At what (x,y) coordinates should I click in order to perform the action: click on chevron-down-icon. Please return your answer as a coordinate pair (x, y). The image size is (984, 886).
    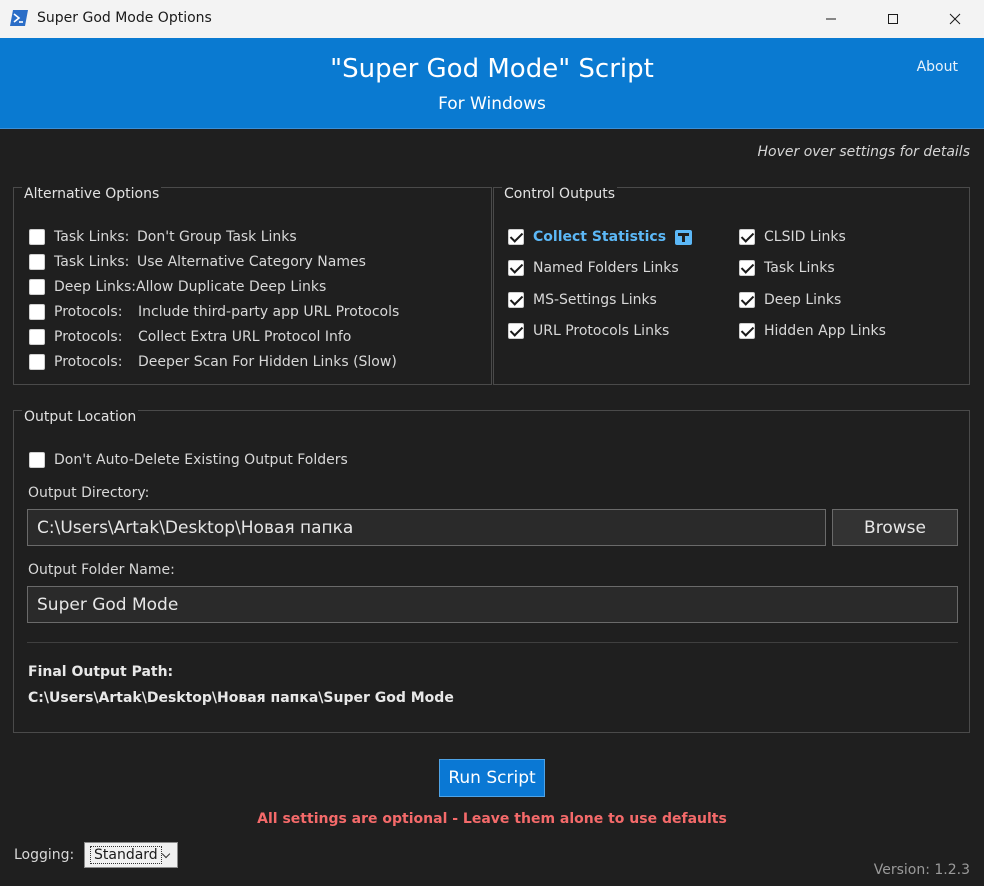
    Looking at the image, I should click on (166, 854).